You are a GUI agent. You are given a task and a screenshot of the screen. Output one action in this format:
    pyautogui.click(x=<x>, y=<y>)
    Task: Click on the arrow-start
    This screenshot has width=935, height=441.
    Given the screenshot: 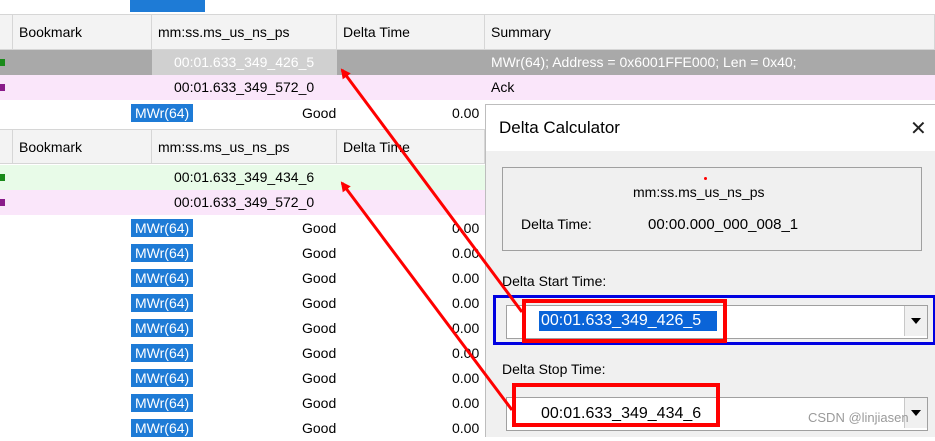 What is the action you would take?
    pyautogui.click(x=432, y=190)
    